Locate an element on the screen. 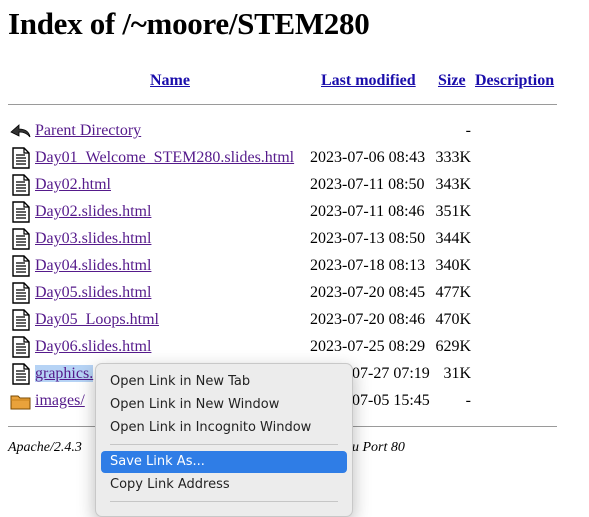  file-link: Day02.slides.html is located at coordinates (93, 211).